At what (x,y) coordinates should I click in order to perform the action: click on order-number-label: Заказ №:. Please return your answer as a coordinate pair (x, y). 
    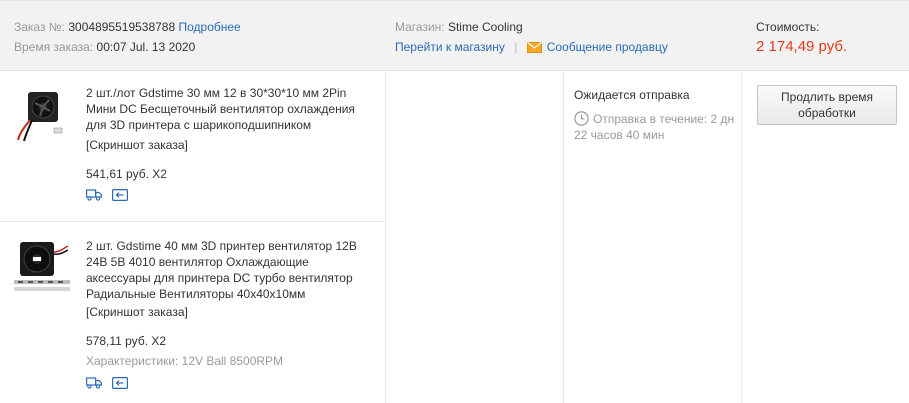
    Looking at the image, I should click on (40, 27).